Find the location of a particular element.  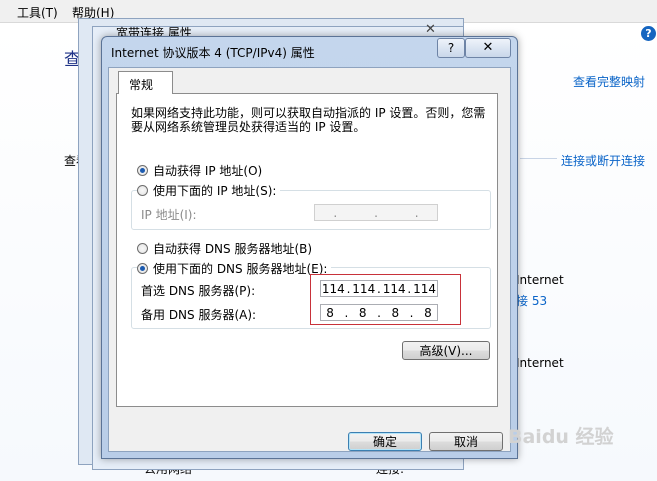

manual-dns-radio is located at coordinates (142, 268).